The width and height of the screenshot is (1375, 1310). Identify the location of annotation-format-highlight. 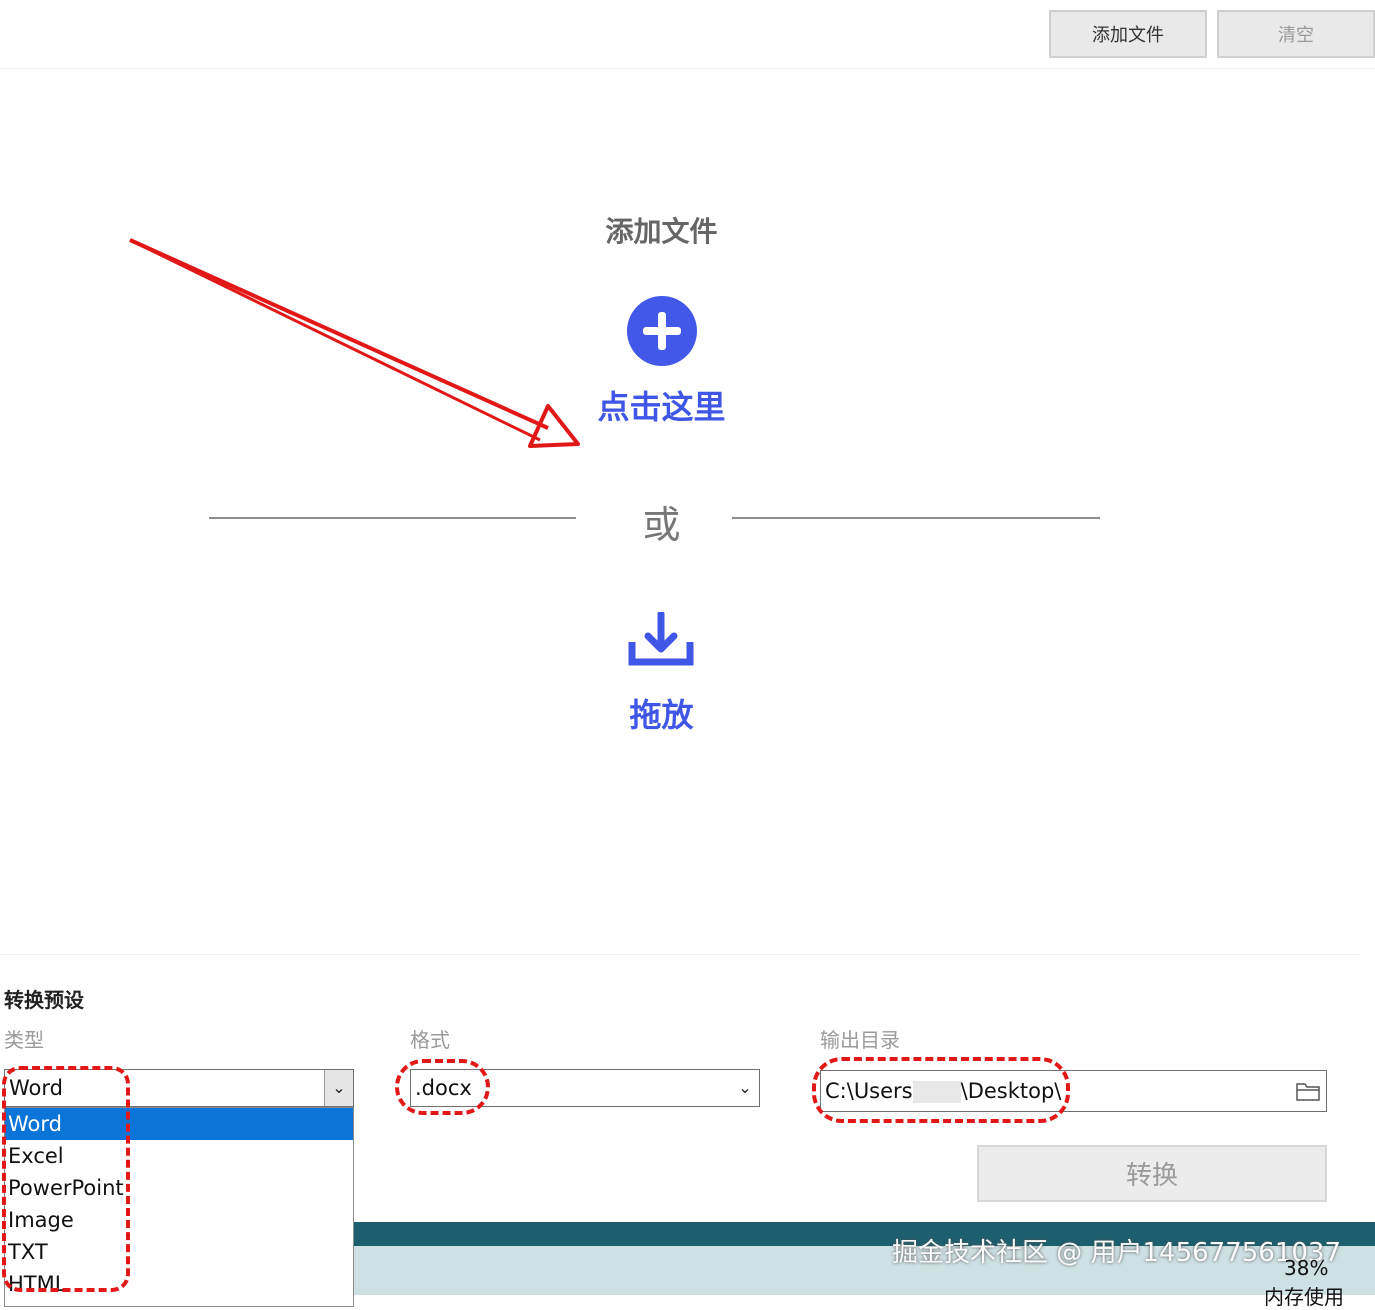
(442, 1087).